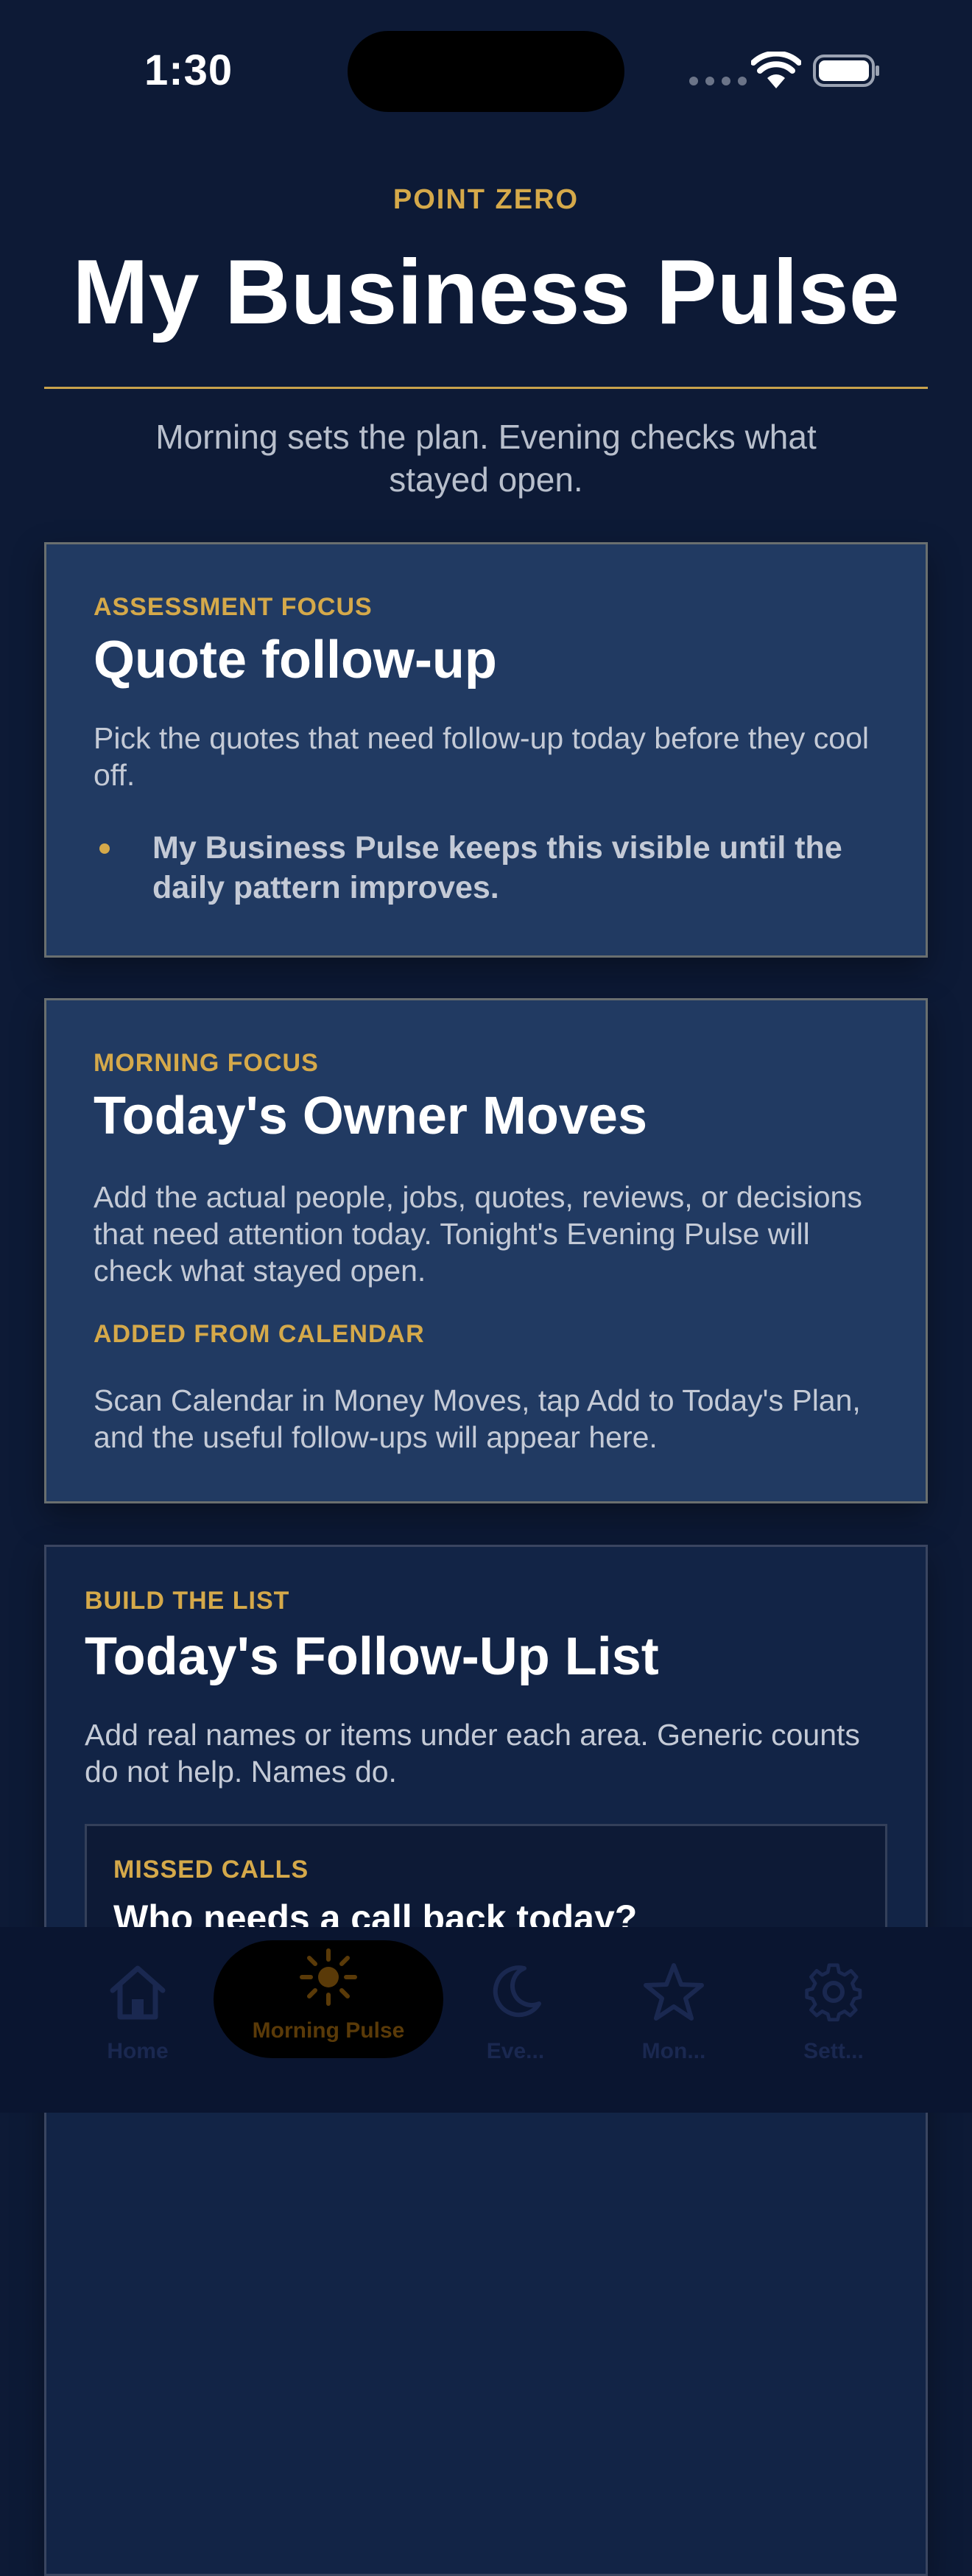  What do you see at coordinates (206, 1063) in the screenshot?
I see `card-eyebrow: MORNING FOCUS` at bounding box center [206, 1063].